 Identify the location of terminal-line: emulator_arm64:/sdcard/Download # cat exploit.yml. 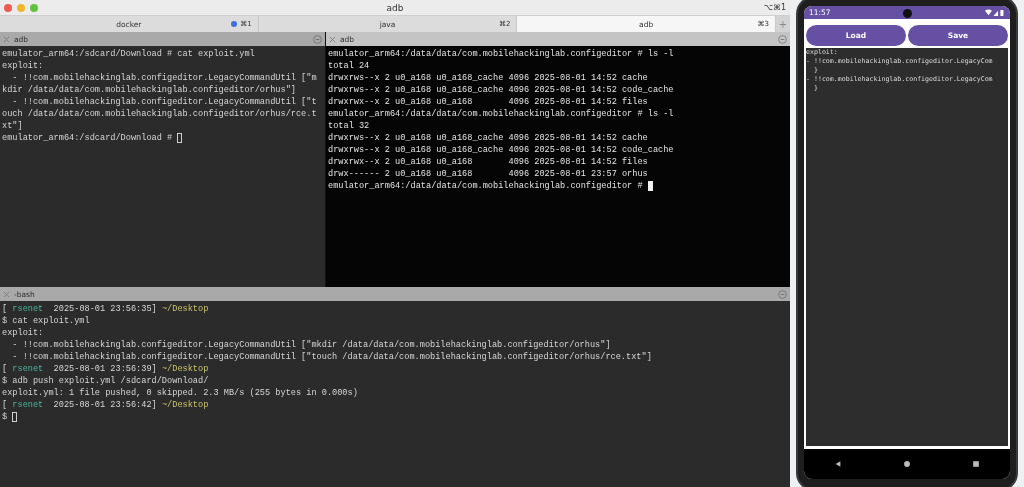
(128, 54).